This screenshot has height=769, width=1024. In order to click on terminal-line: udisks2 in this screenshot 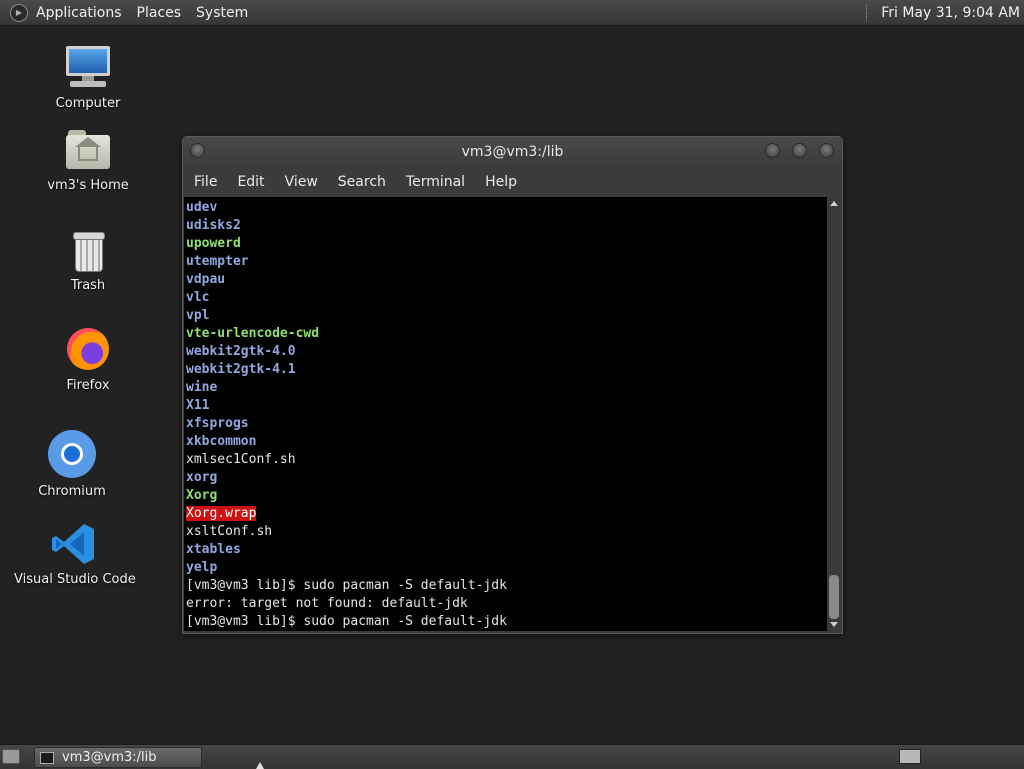, I will do `click(346, 226)`.